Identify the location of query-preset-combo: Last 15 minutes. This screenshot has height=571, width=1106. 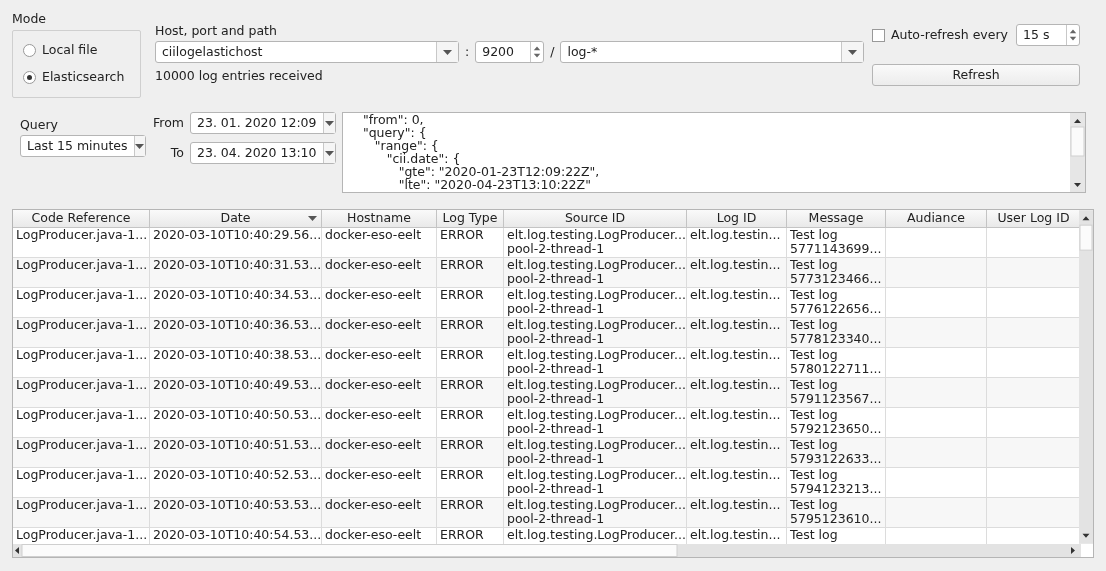
(83, 146).